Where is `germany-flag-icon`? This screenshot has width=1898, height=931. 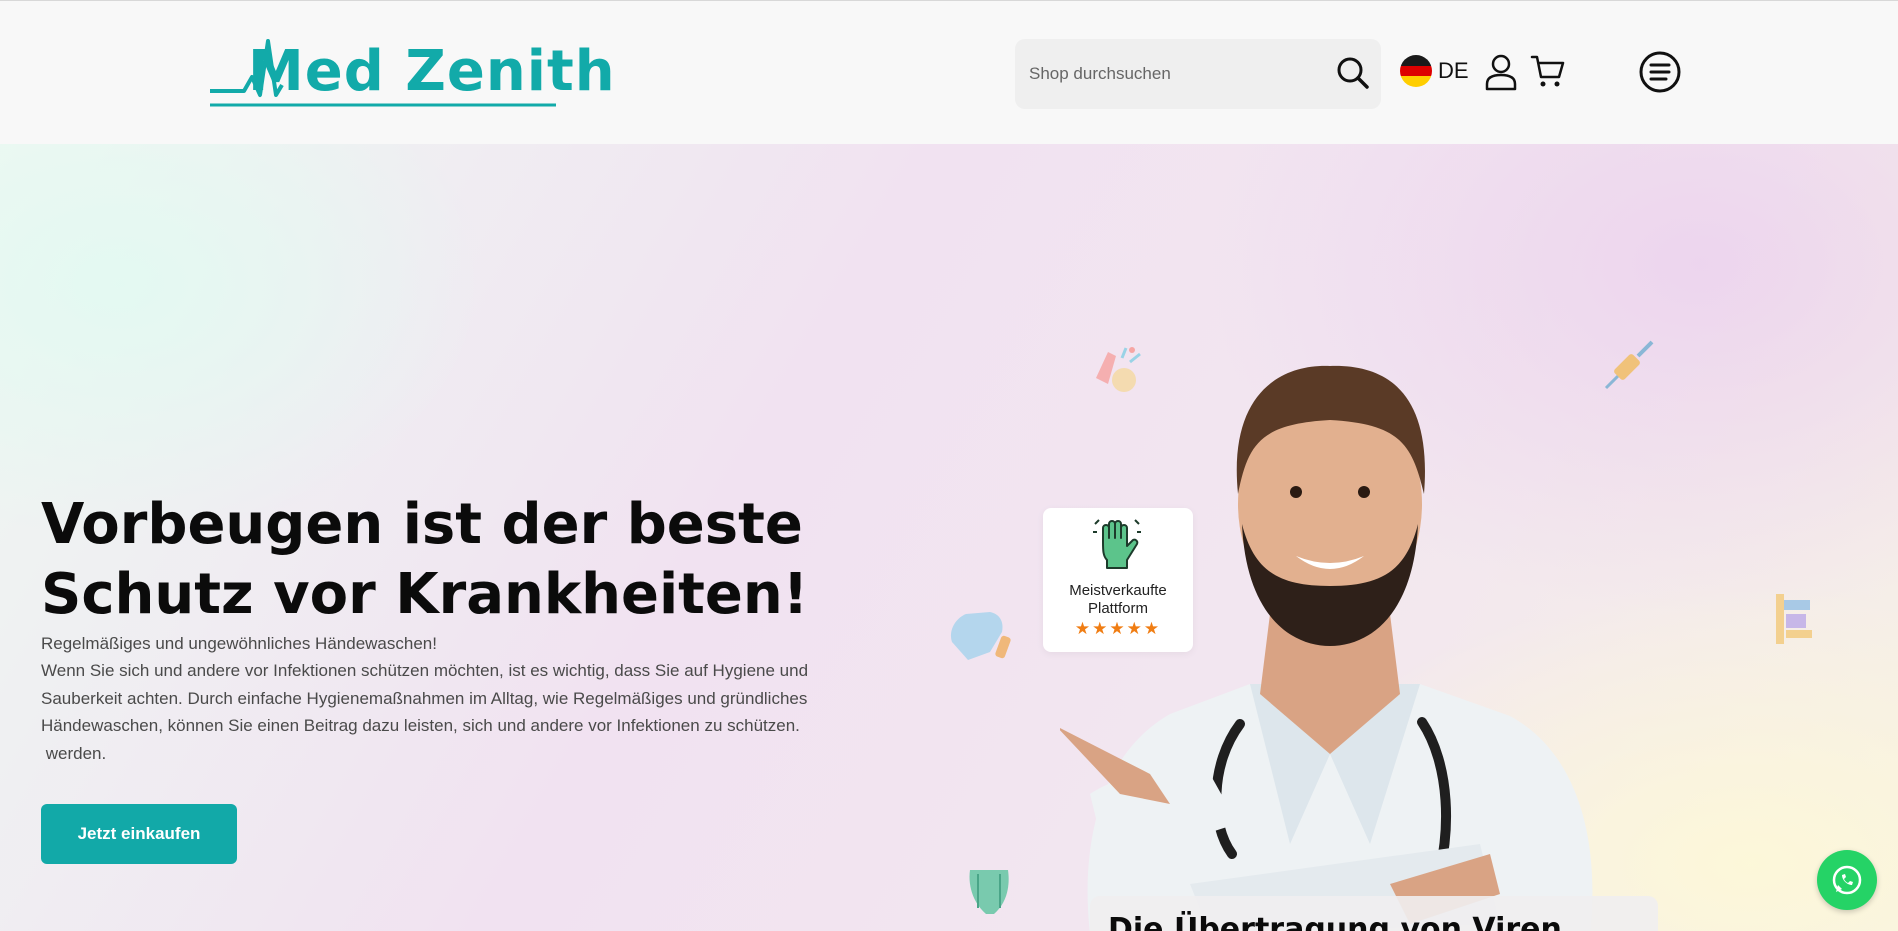
germany-flag-icon is located at coordinates (1416, 71).